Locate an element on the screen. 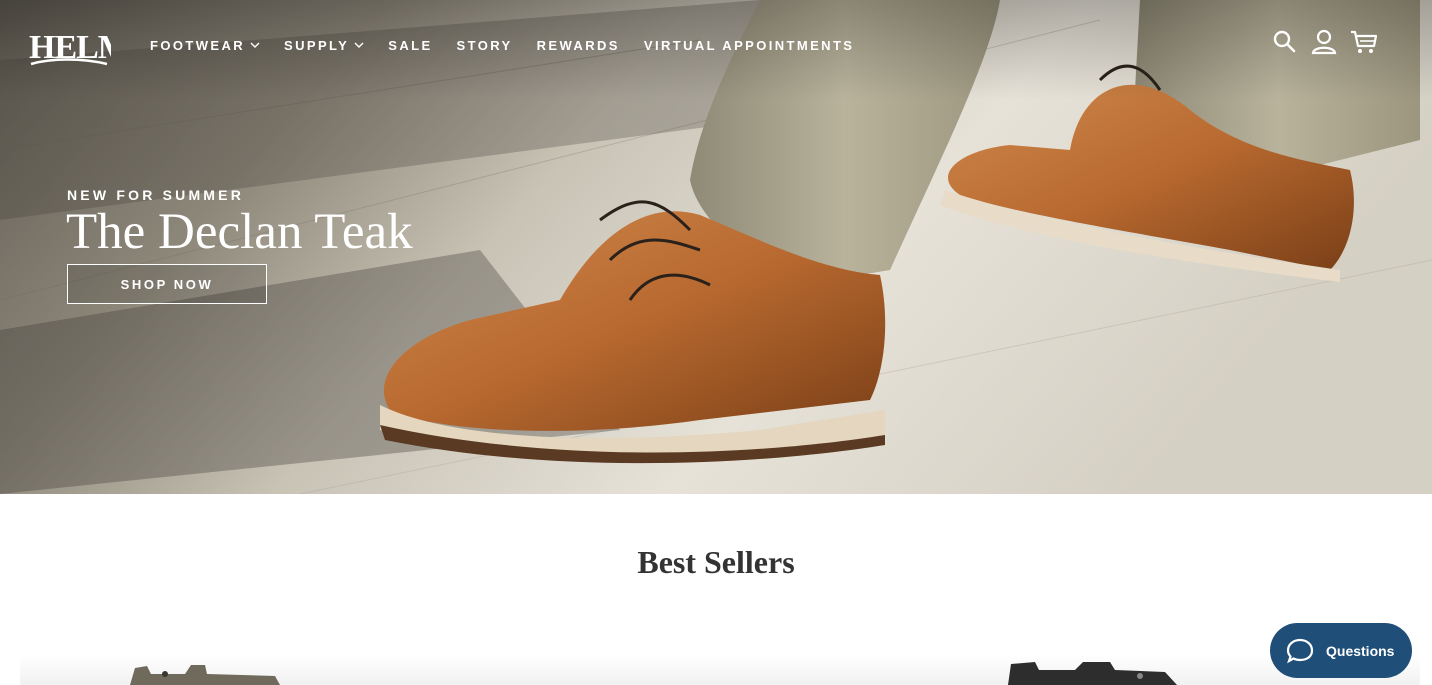 The width and height of the screenshot is (1432, 685). nav-footwear-label: FOOTWEAR is located at coordinates (198, 45).